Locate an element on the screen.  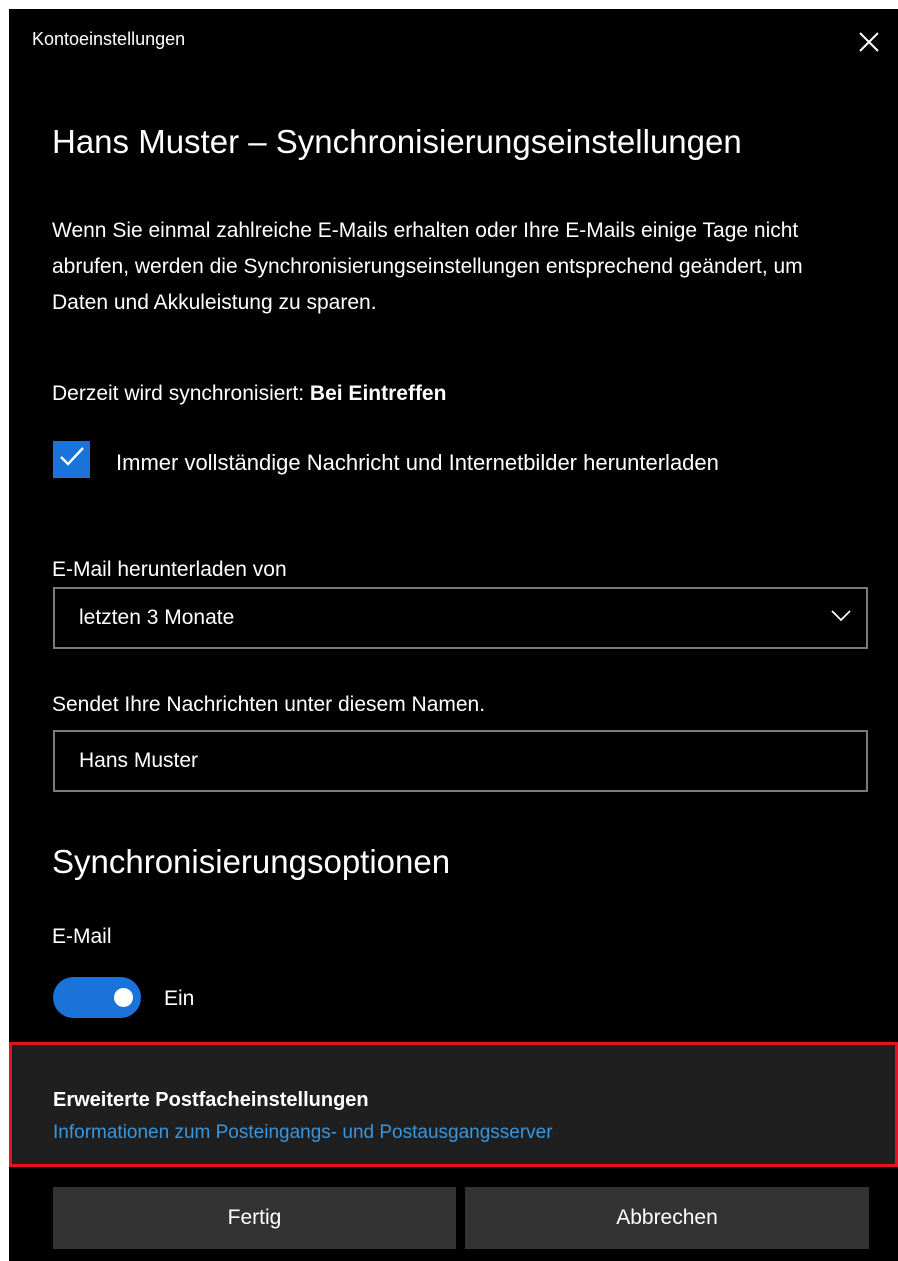
cancel-button: Abbrechen is located at coordinates (667, 1218).